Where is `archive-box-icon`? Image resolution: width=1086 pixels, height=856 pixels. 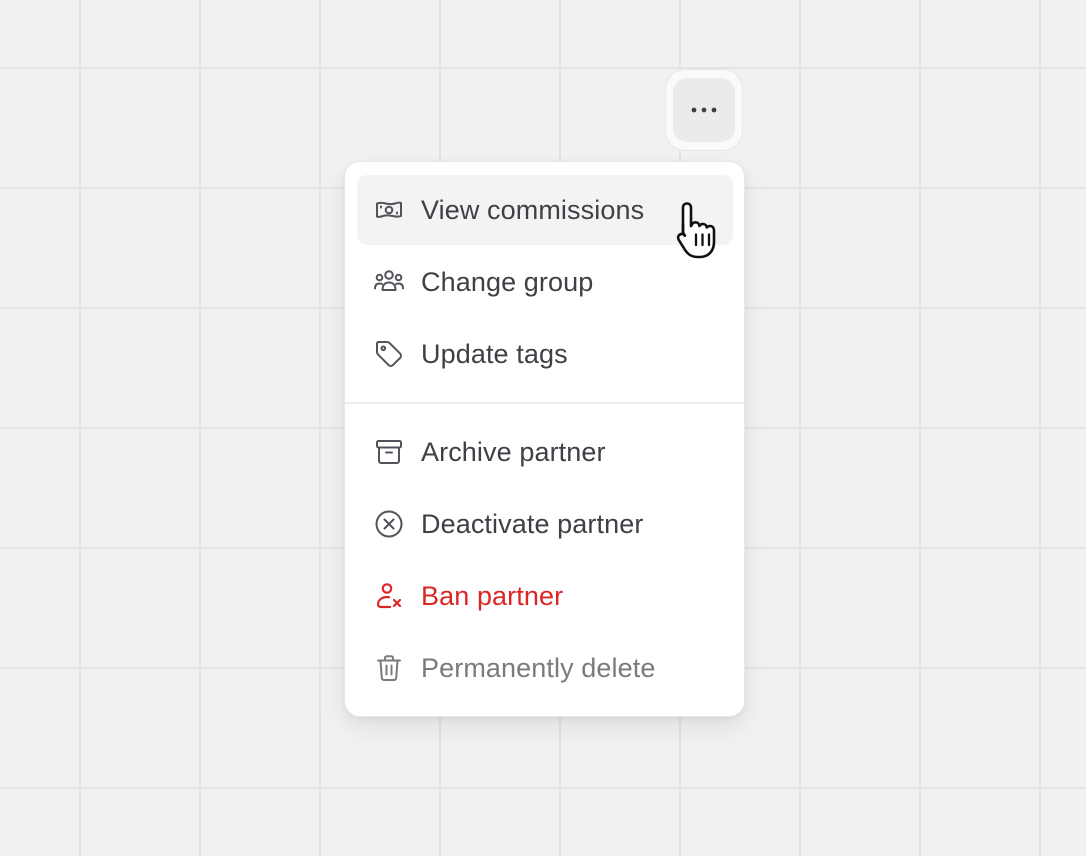 archive-box-icon is located at coordinates (389, 452).